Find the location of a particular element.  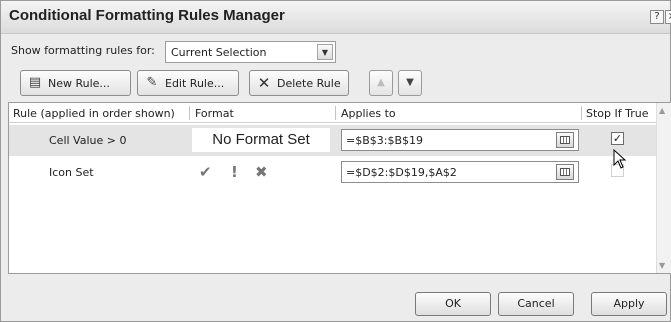

col-rule: Rule (applied in order shown) is located at coordinates (94, 113).